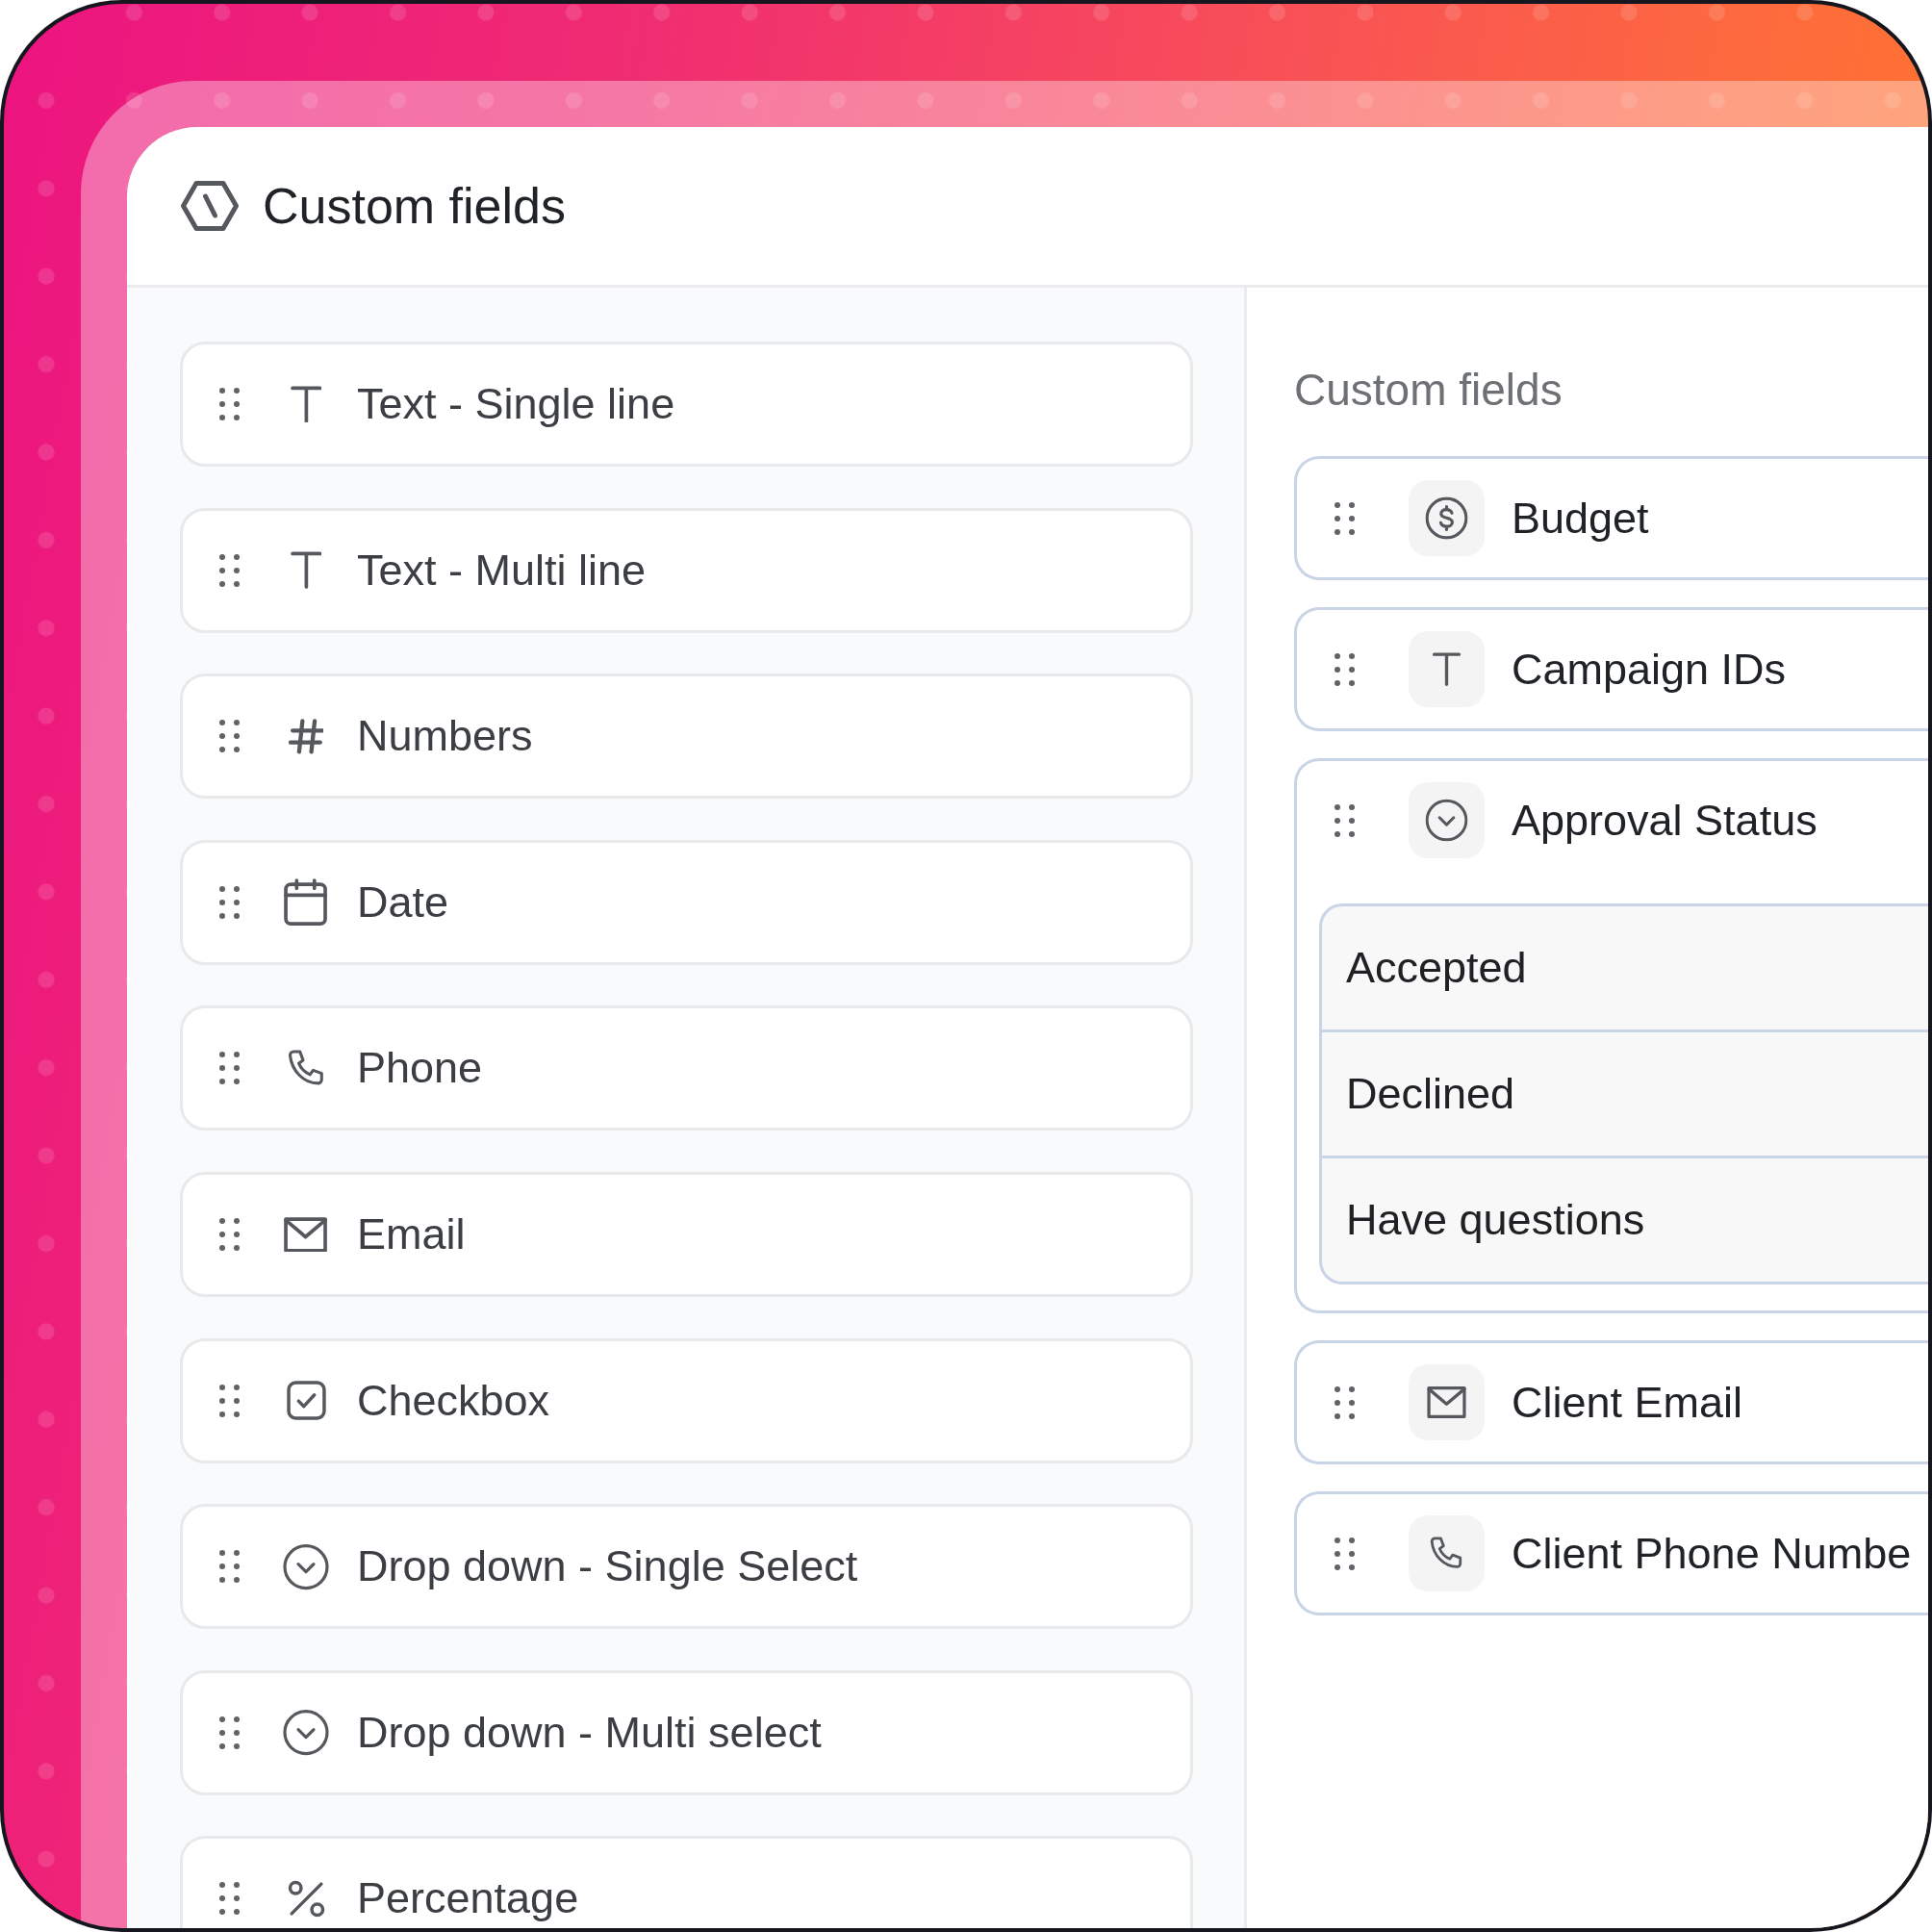 The height and width of the screenshot is (1932, 1932). Describe the element at coordinates (1625, 1093) in the screenshot. I see `option-row: Declined` at that location.